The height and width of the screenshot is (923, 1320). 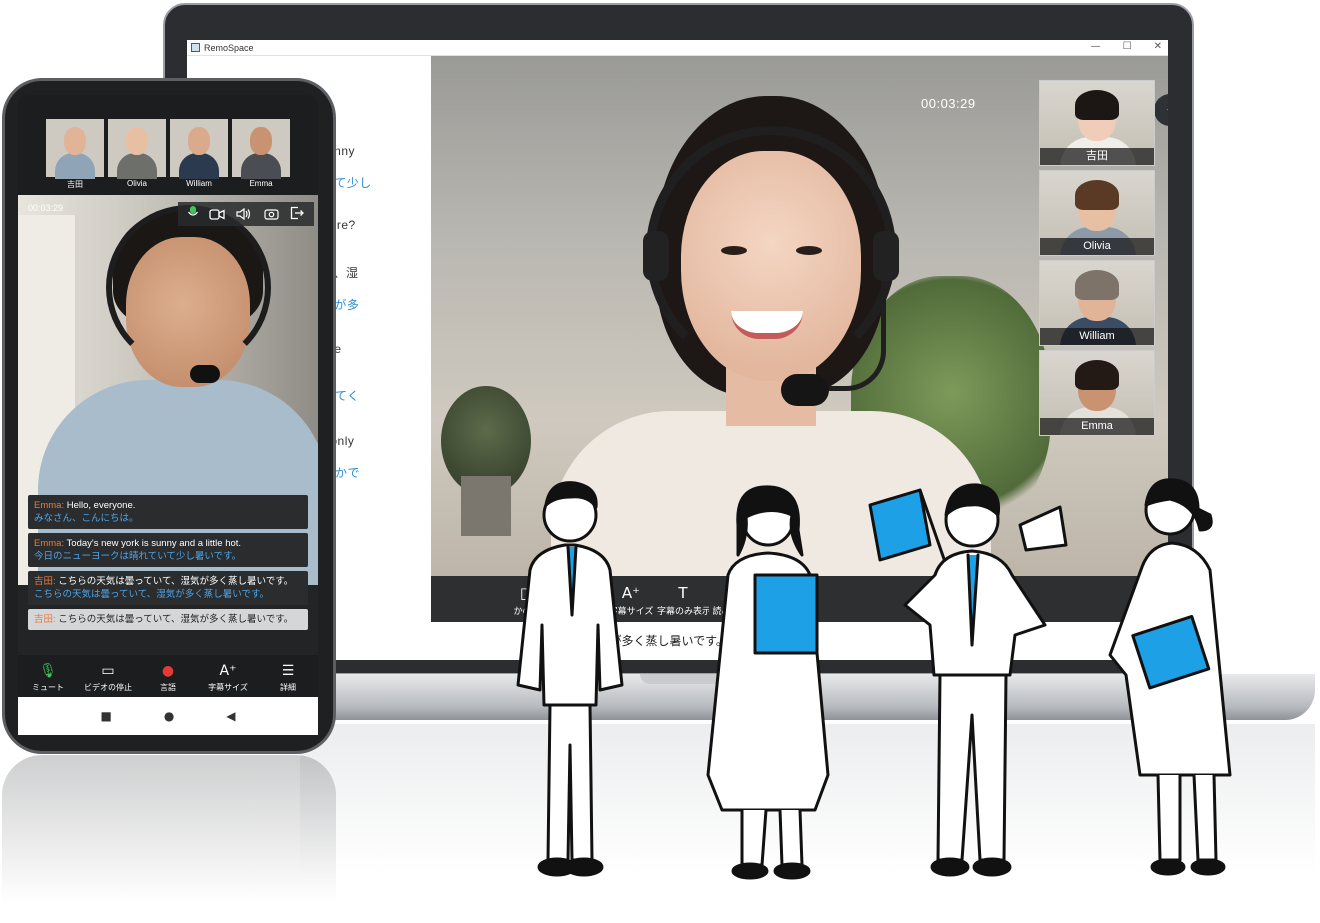 What do you see at coordinates (152, 594) in the screenshot?
I see `message-translation: こちらの天気は曇っていて、湿気が多く蒸し暑いです。` at bounding box center [152, 594].